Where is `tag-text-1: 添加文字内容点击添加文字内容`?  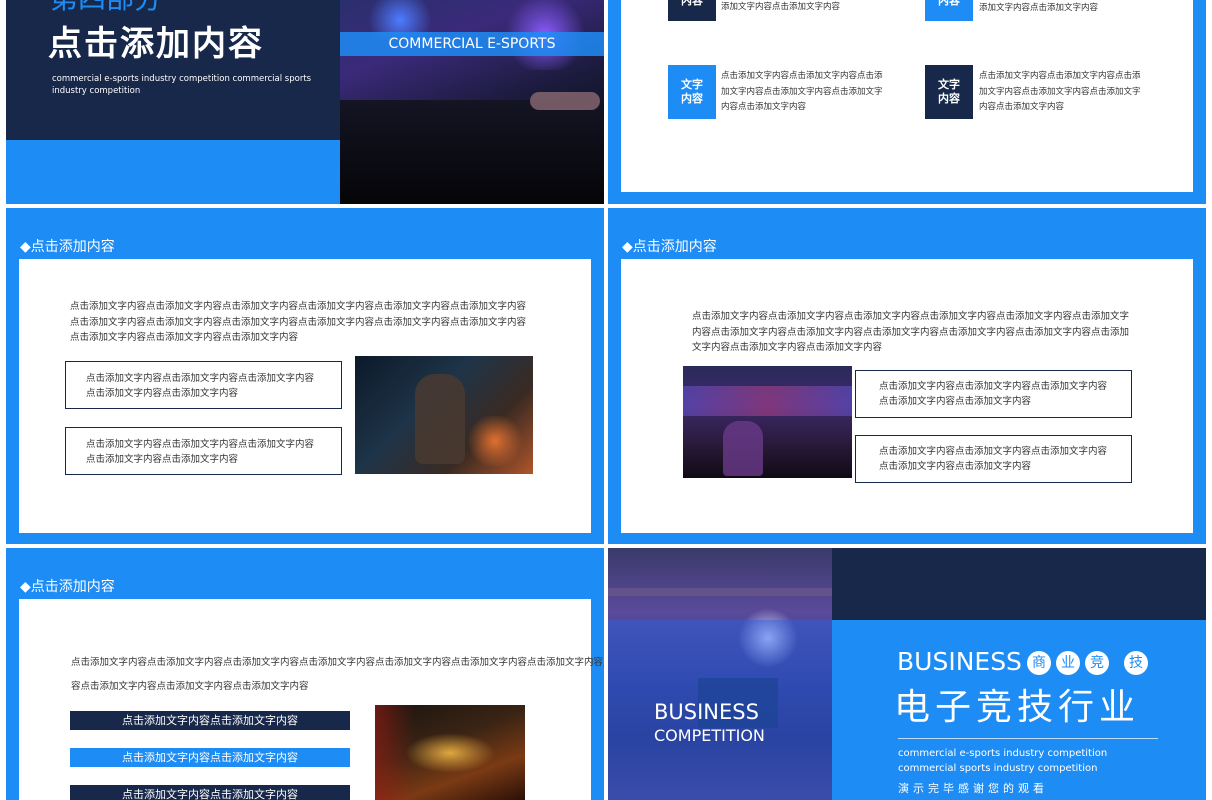 tag-text-1: 添加文字内容点击添加文字内容 is located at coordinates (781, 7).